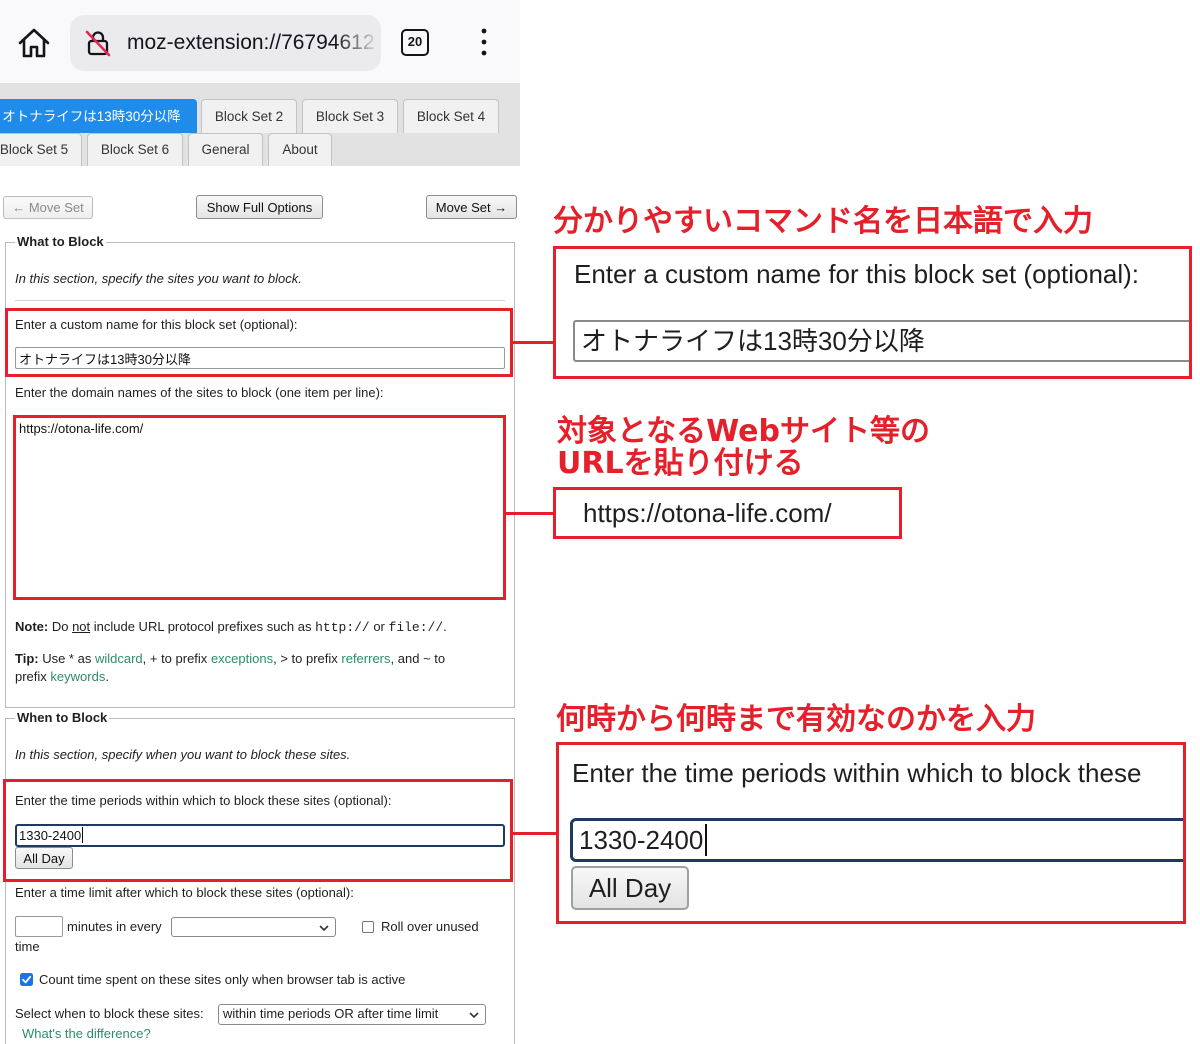 This screenshot has height=1044, width=1200. I want to click on zoom-time-input: 1330-2400, so click(876, 840).